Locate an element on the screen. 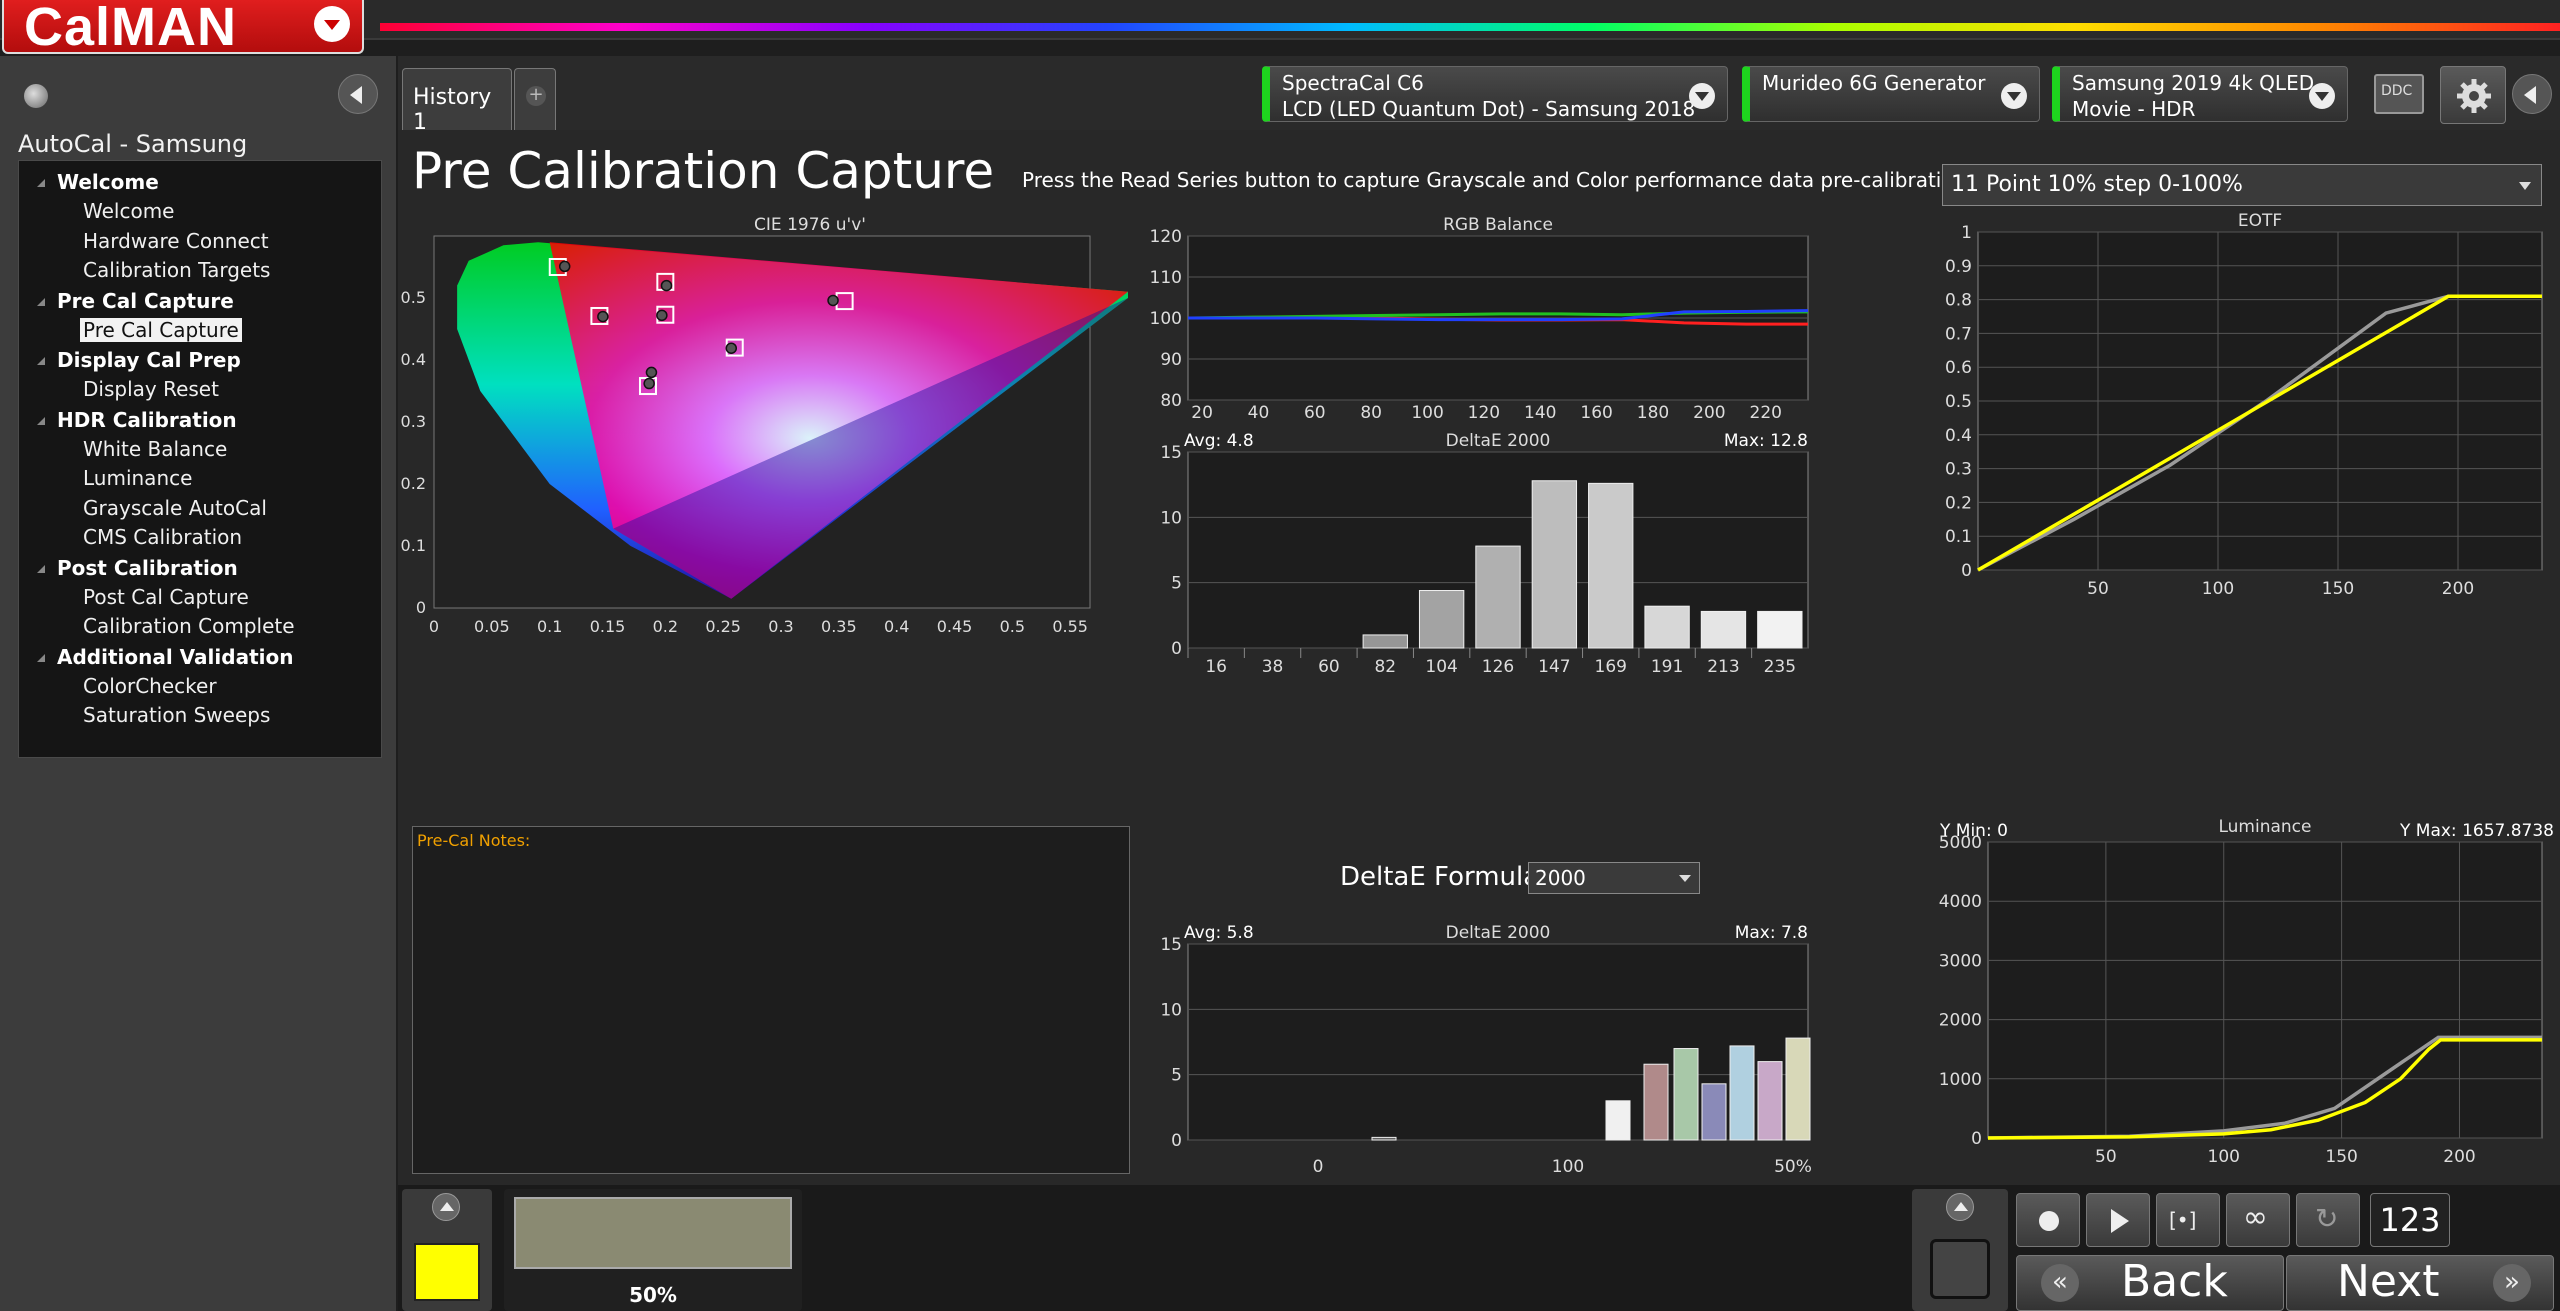  nav-item: Display Reset is located at coordinates (200, 390).